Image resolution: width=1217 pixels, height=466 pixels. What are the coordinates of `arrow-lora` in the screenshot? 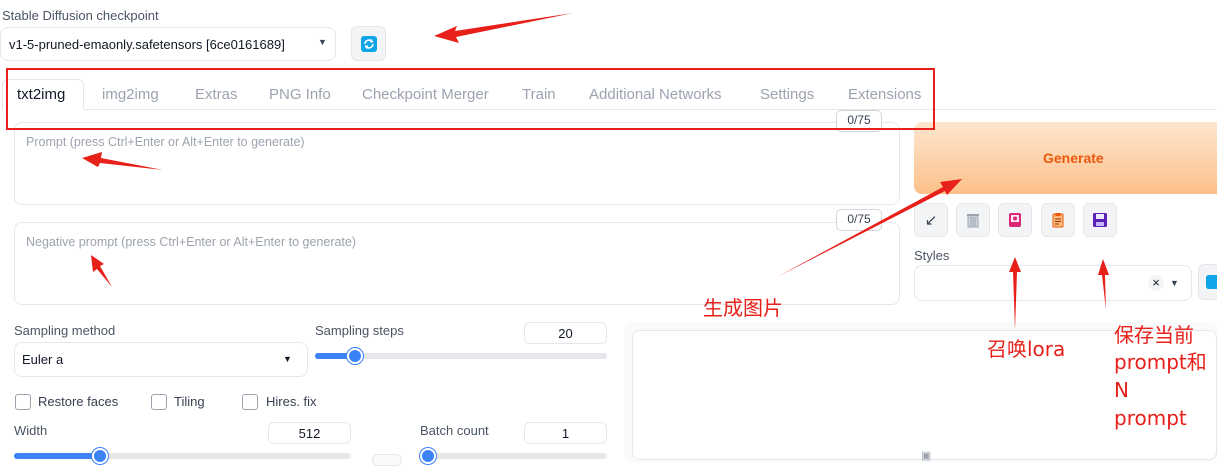 It's located at (1015, 293).